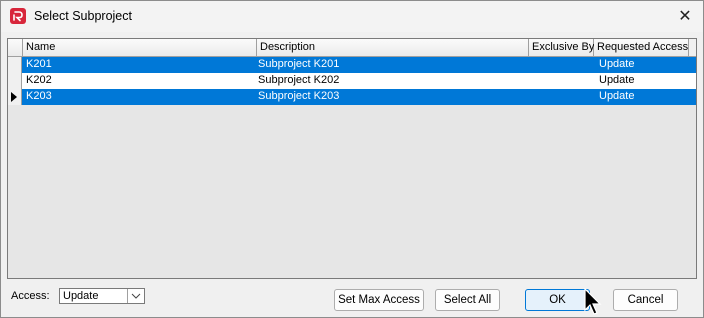  I want to click on close-icon: ✕, so click(685, 16).